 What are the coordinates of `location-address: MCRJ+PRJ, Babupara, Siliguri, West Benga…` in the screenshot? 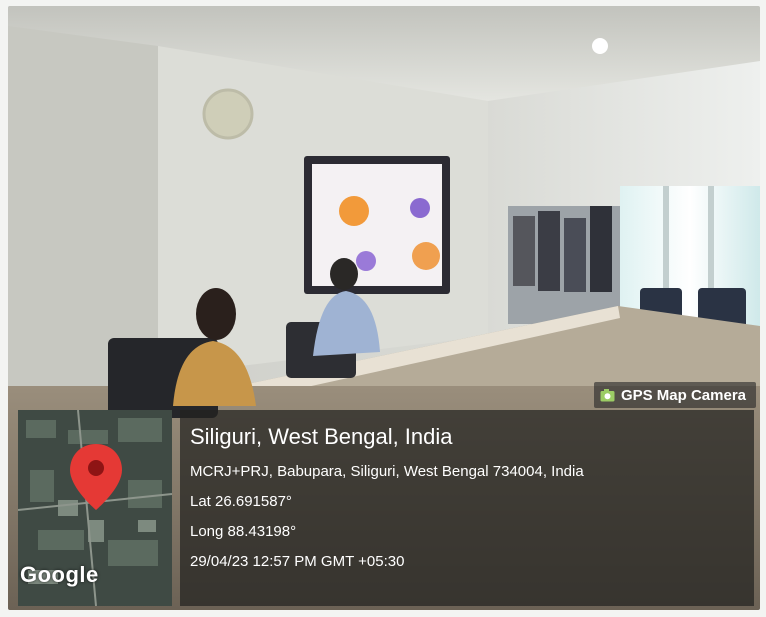 It's located at (387, 471).